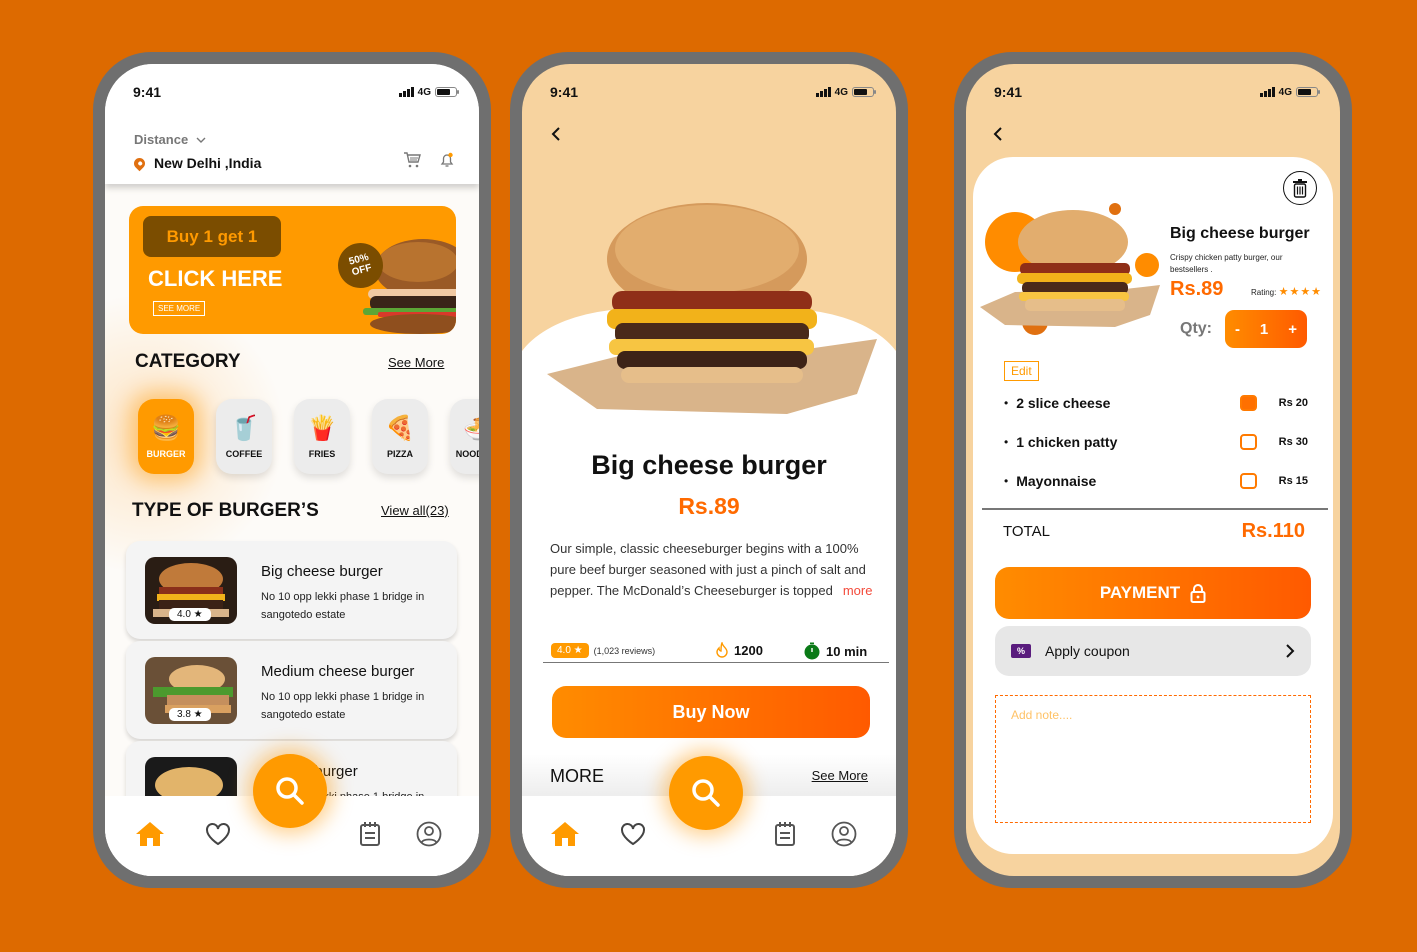 The image size is (1417, 952). What do you see at coordinates (847, 651) in the screenshot?
I see `time-value: 10 min` at bounding box center [847, 651].